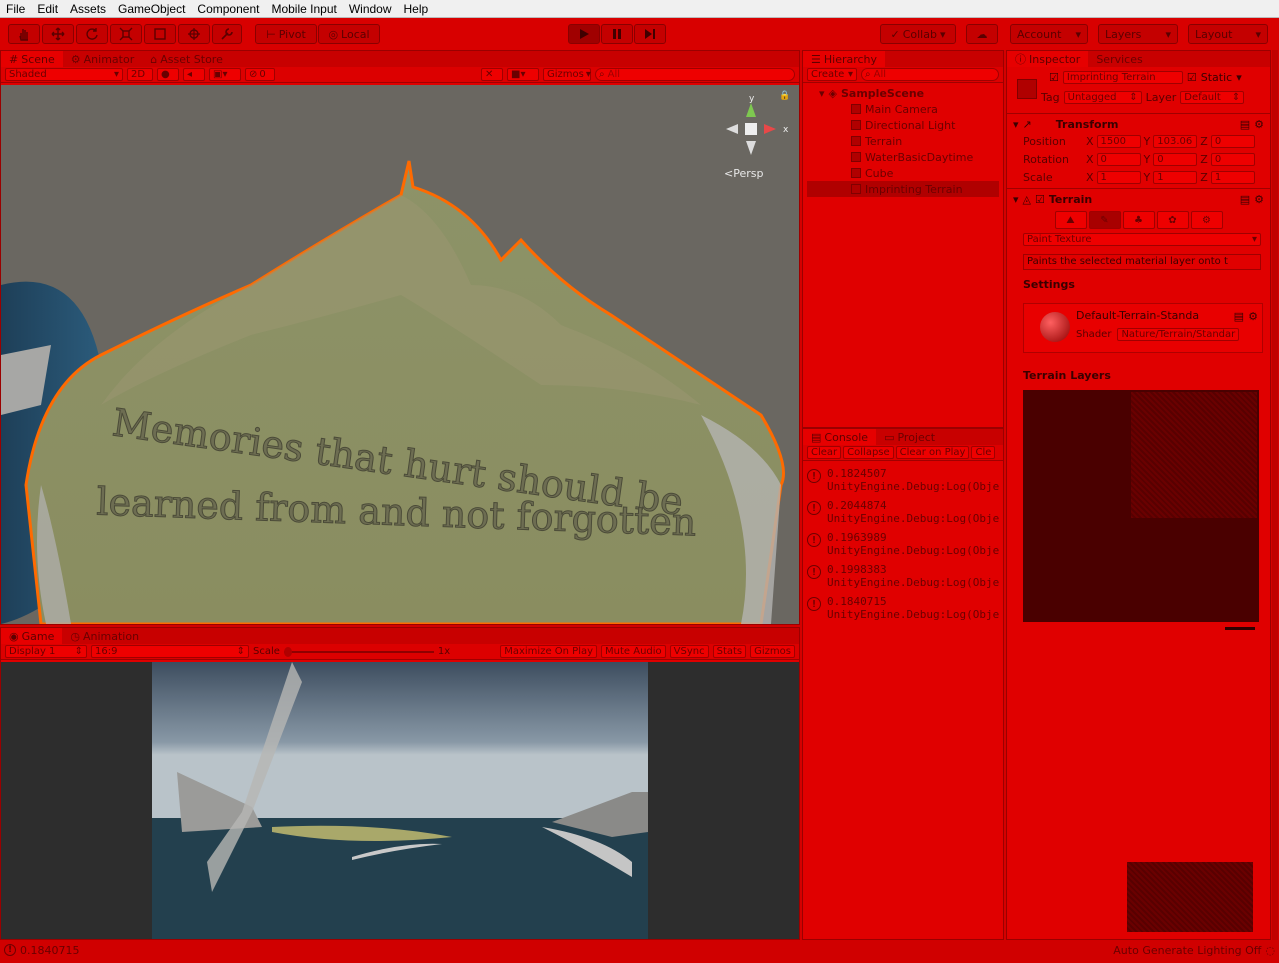 The width and height of the screenshot is (1279, 963). I want to click on aspect-dropdown: 16:9 ⇕, so click(170, 651).